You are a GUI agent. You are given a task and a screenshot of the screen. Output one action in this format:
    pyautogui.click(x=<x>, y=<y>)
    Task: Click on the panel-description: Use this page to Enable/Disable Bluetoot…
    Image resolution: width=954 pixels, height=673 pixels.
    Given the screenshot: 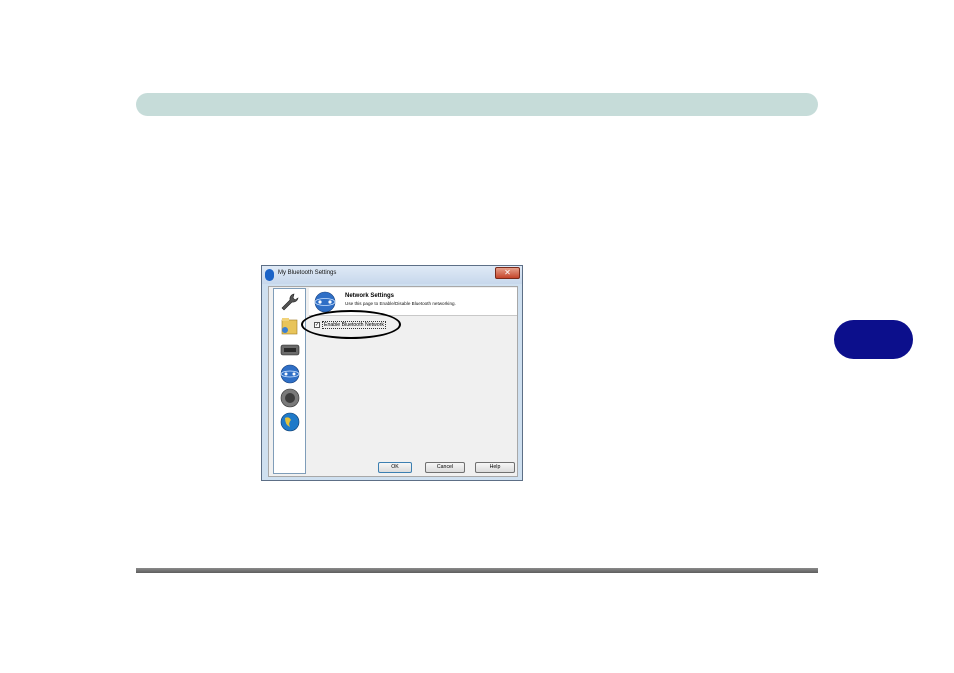 What is the action you would take?
    pyautogui.click(x=400, y=303)
    